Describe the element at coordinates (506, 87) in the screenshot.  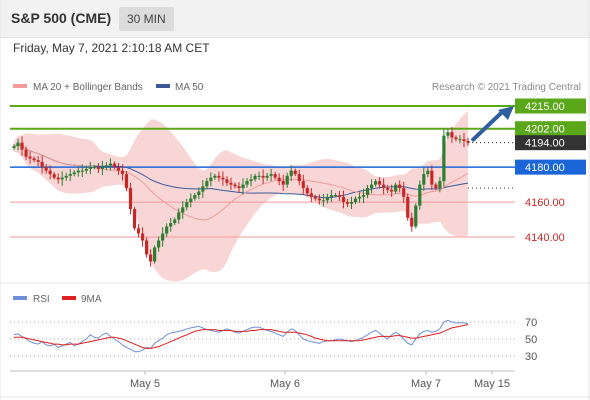
I see `copyright-text: Research © 2021 Trading Central` at that location.